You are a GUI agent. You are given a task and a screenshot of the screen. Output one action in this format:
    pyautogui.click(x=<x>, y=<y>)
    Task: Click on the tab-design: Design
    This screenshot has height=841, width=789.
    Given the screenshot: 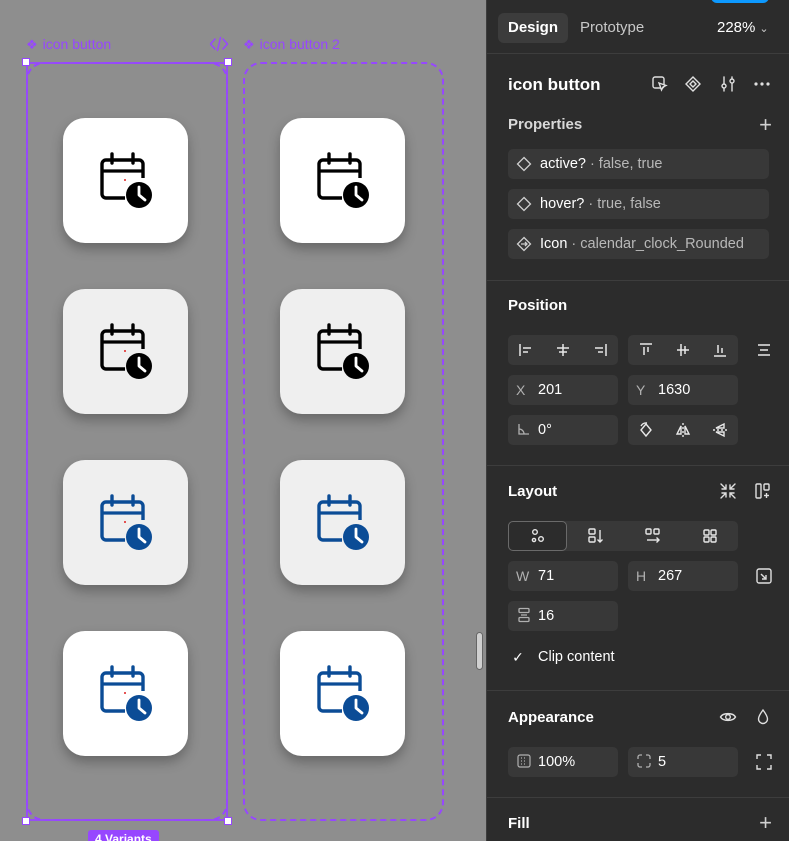 What is the action you would take?
    pyautogui.click(x=533, y=28)
    